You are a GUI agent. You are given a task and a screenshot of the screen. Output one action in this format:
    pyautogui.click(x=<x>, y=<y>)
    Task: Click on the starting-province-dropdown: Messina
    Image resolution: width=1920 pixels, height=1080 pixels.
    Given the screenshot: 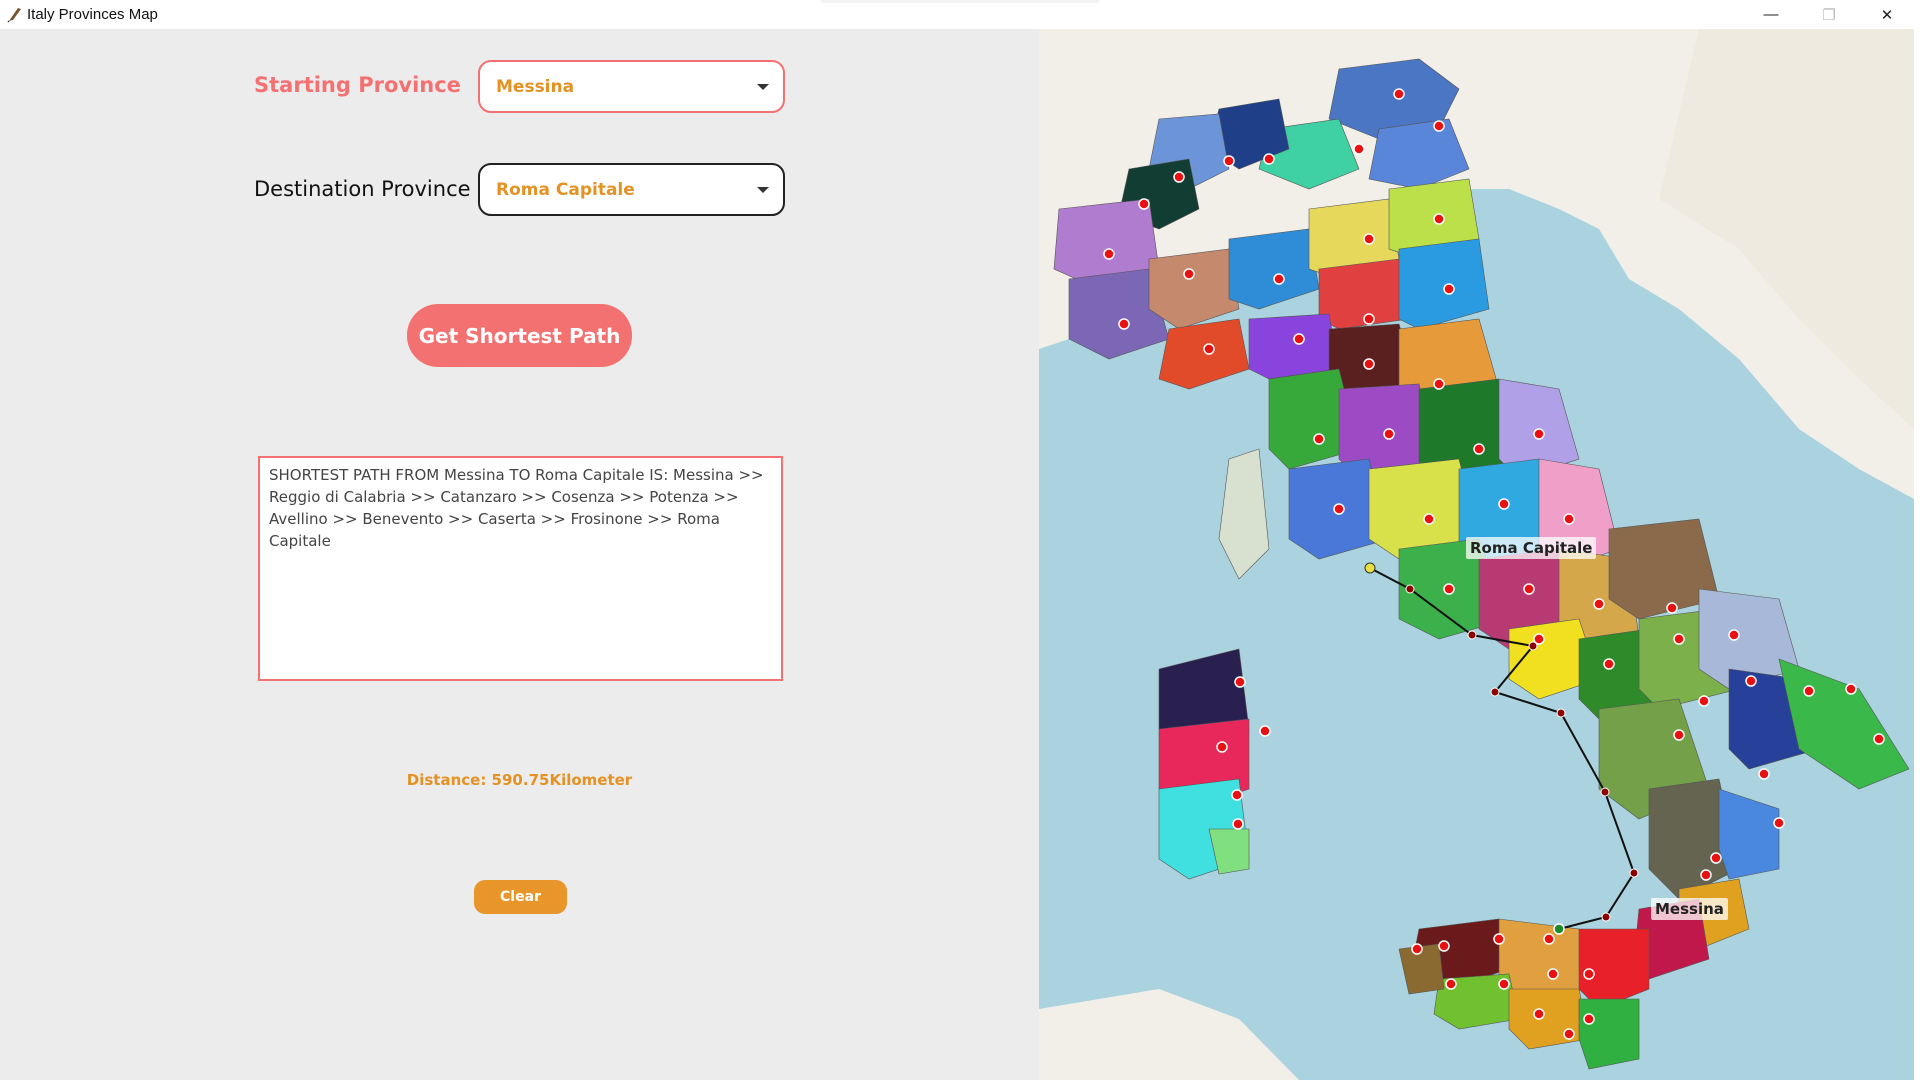 What is the action you would take?
    pyautogui.click(x=631, y=86)
    